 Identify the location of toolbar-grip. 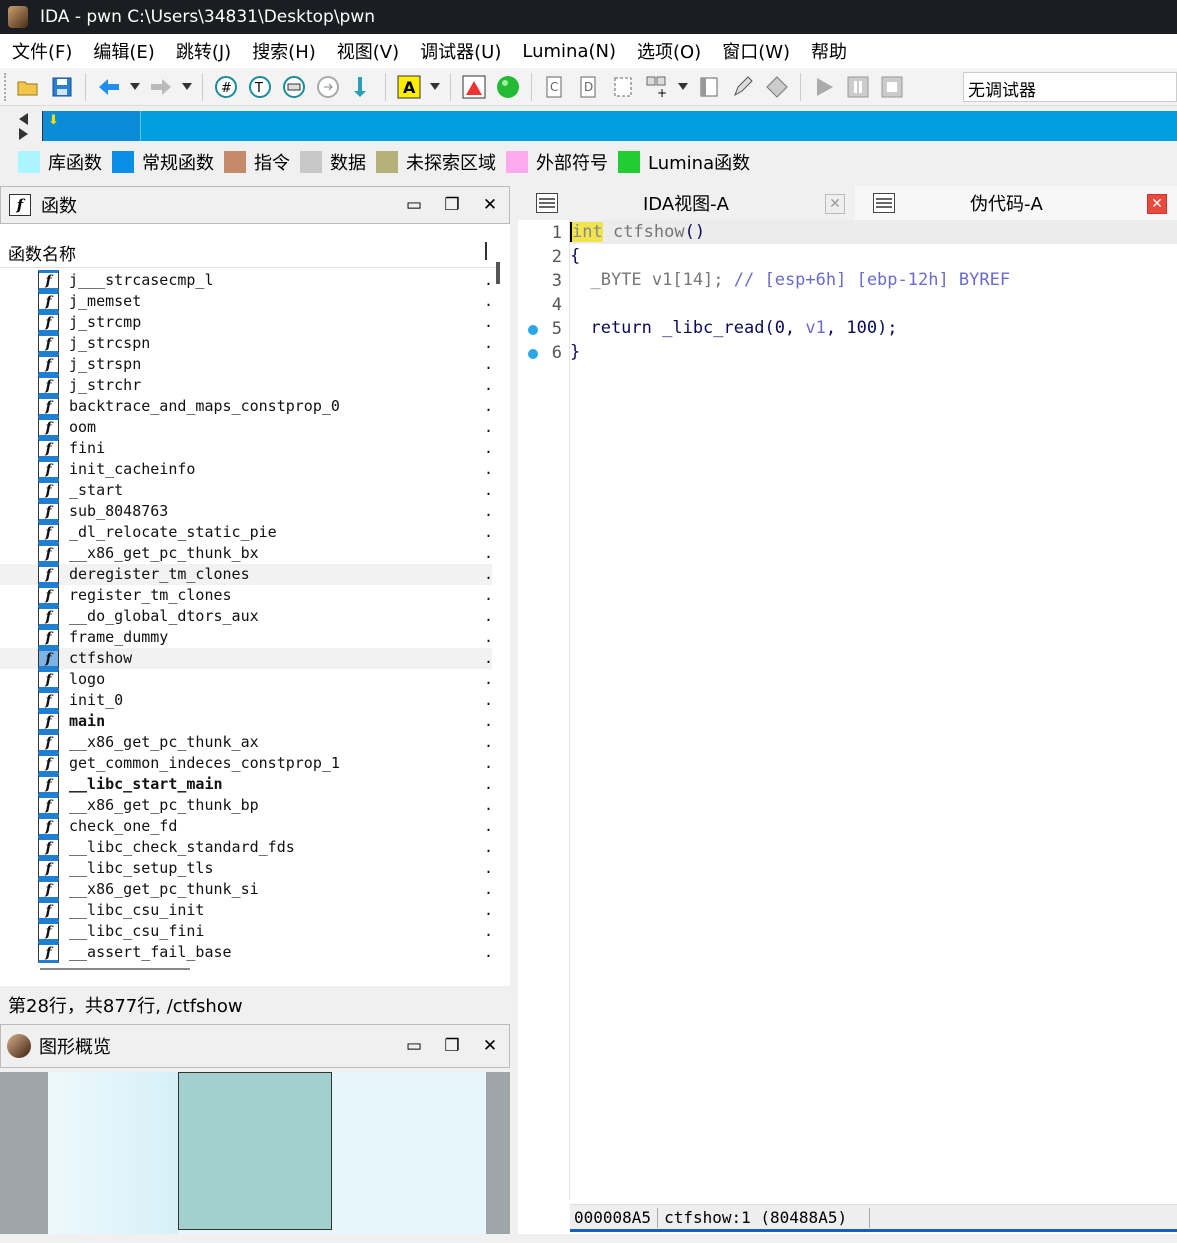
(5, 86).